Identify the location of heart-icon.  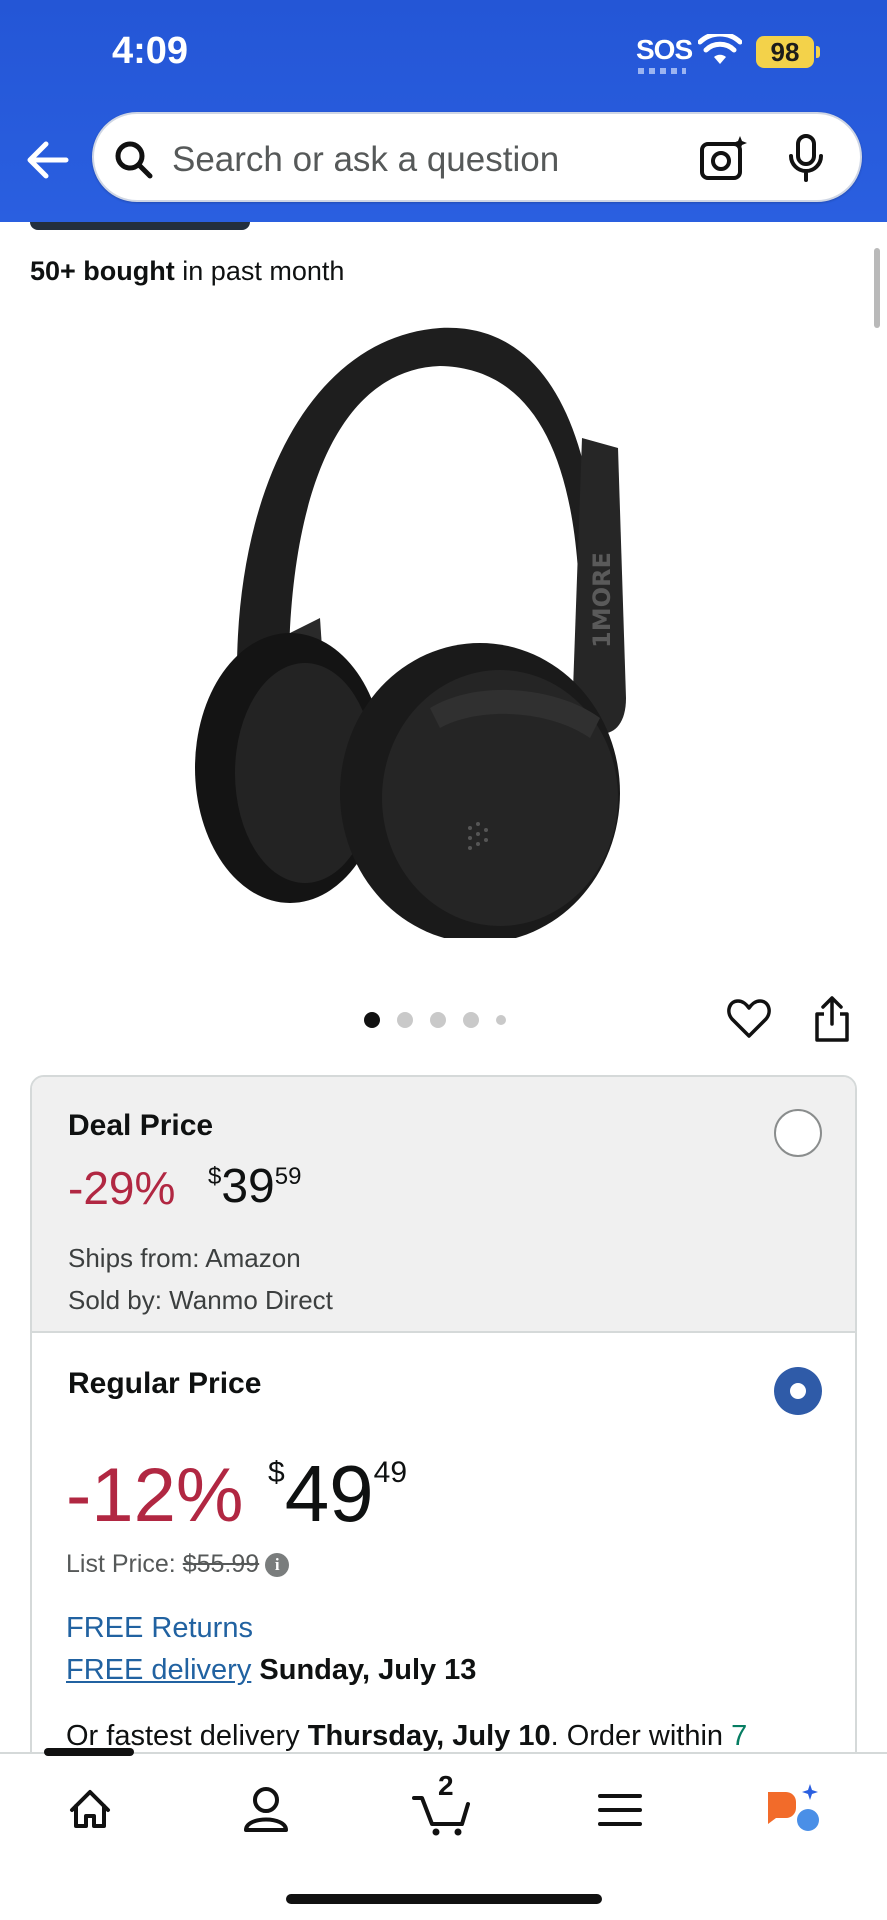
(749, 1019).